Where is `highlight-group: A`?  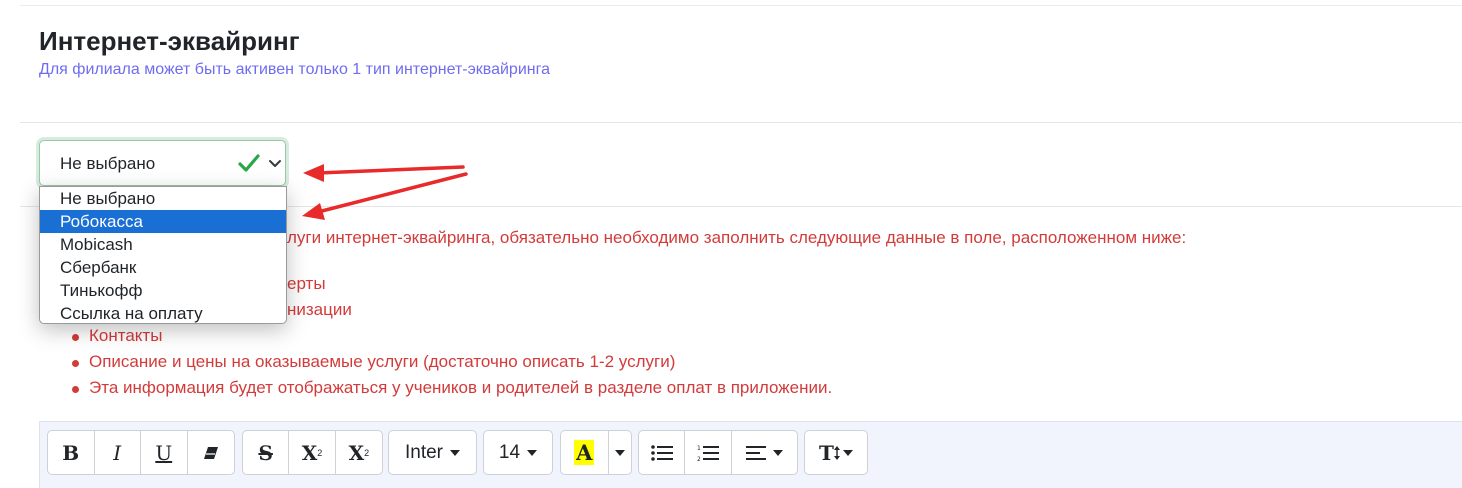 highlight-group: A is located at coordinates (596, 452).